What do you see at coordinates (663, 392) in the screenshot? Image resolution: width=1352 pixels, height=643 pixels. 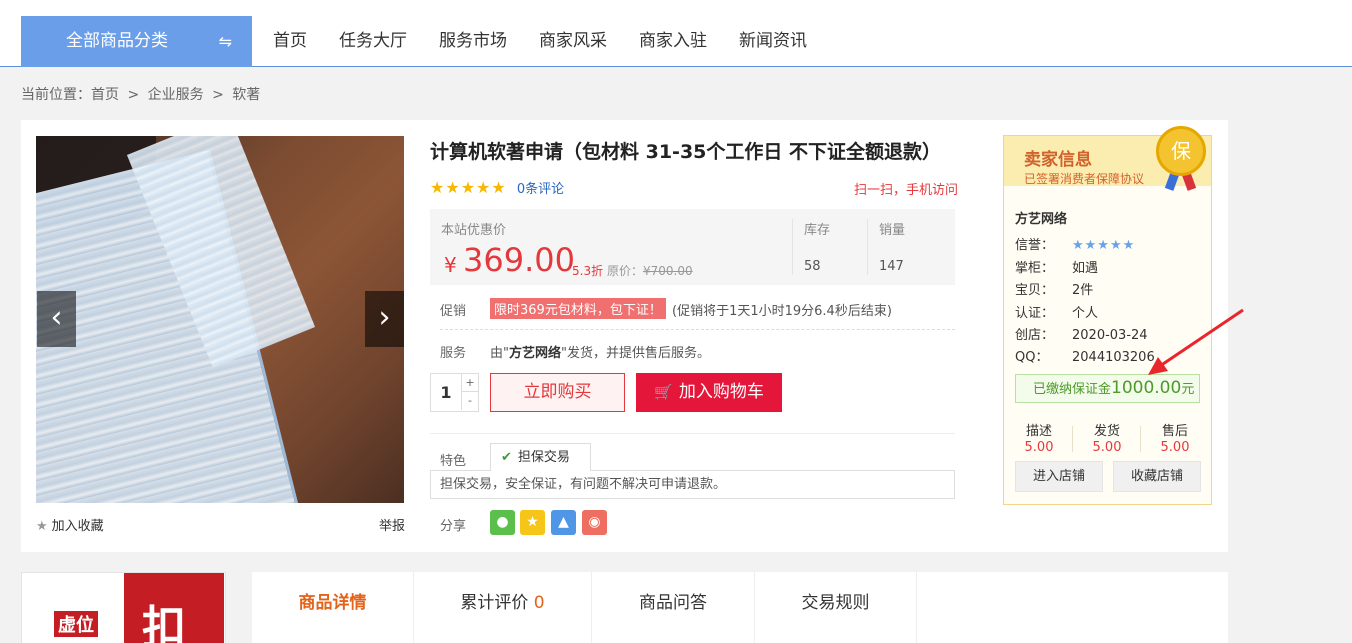 I see `cart-icon: 🛒` at bounding box center [663, 392].